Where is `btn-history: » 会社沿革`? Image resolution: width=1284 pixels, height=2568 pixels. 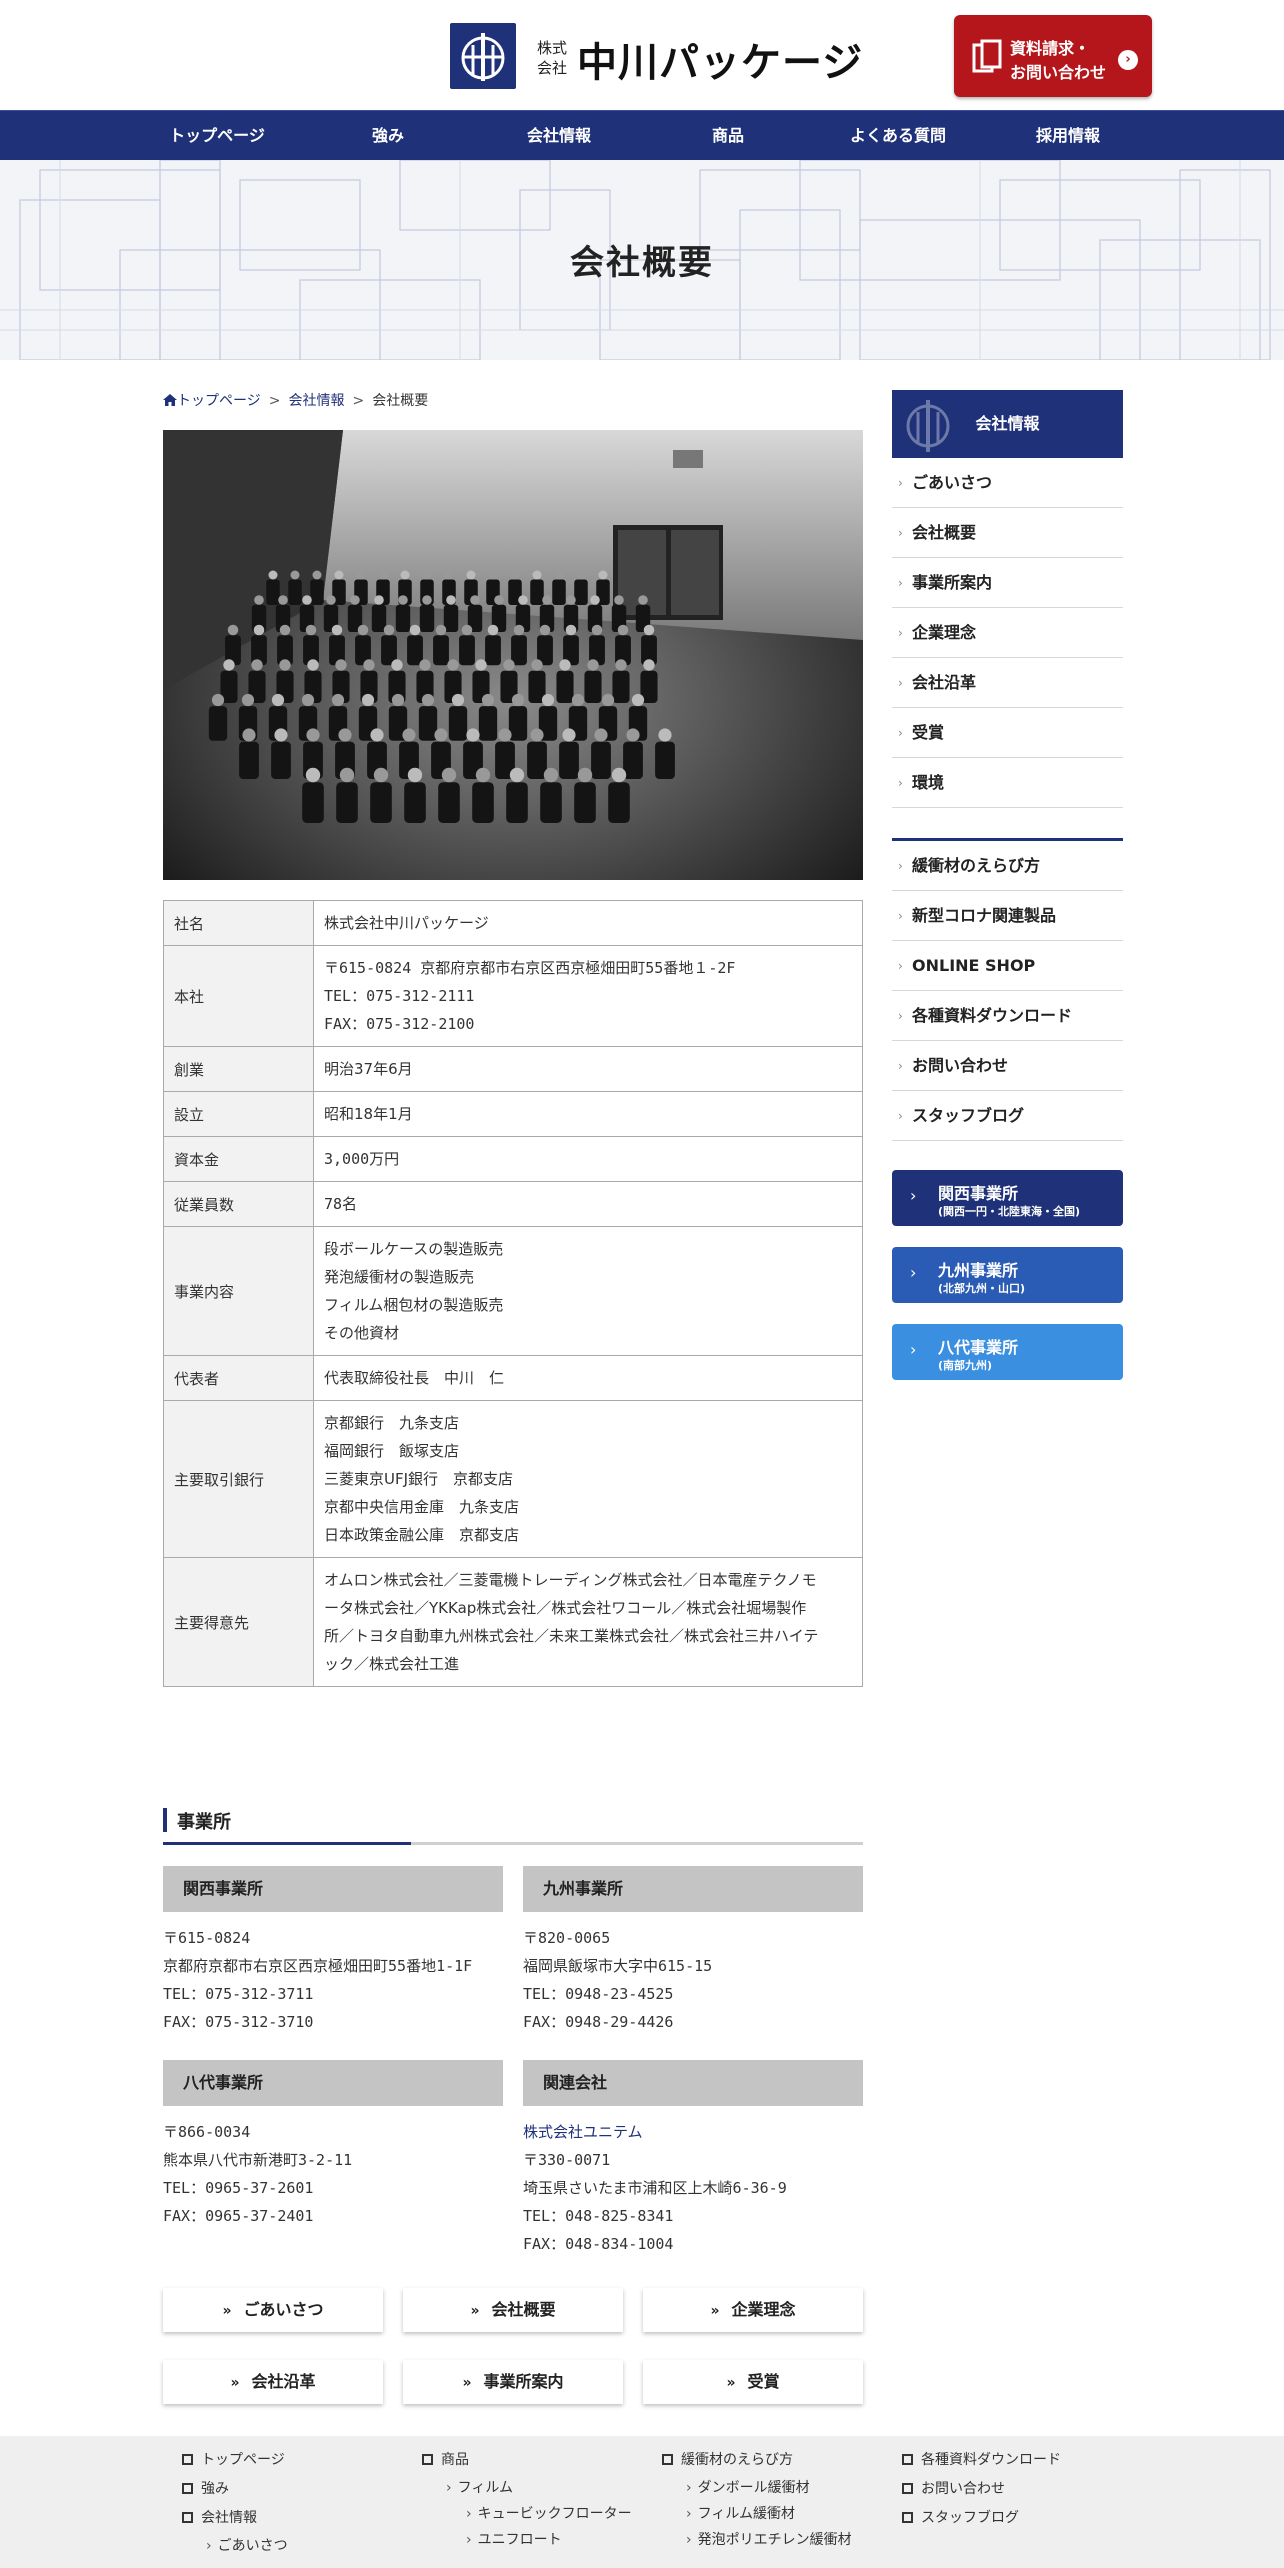
btn-history: » 会社沿革 is located at coordinates (273, 2382).